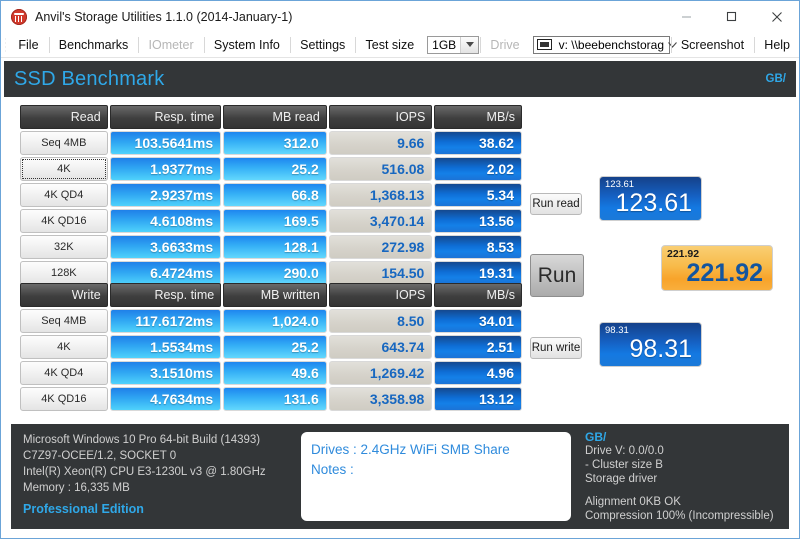 Image resolution: width=800 pixels, height=539 pixels. What do you see at coordinates (64, 143) in the screenshot?
I see `read-test-button: Seq 4MB` at bounding box center [64, 143].